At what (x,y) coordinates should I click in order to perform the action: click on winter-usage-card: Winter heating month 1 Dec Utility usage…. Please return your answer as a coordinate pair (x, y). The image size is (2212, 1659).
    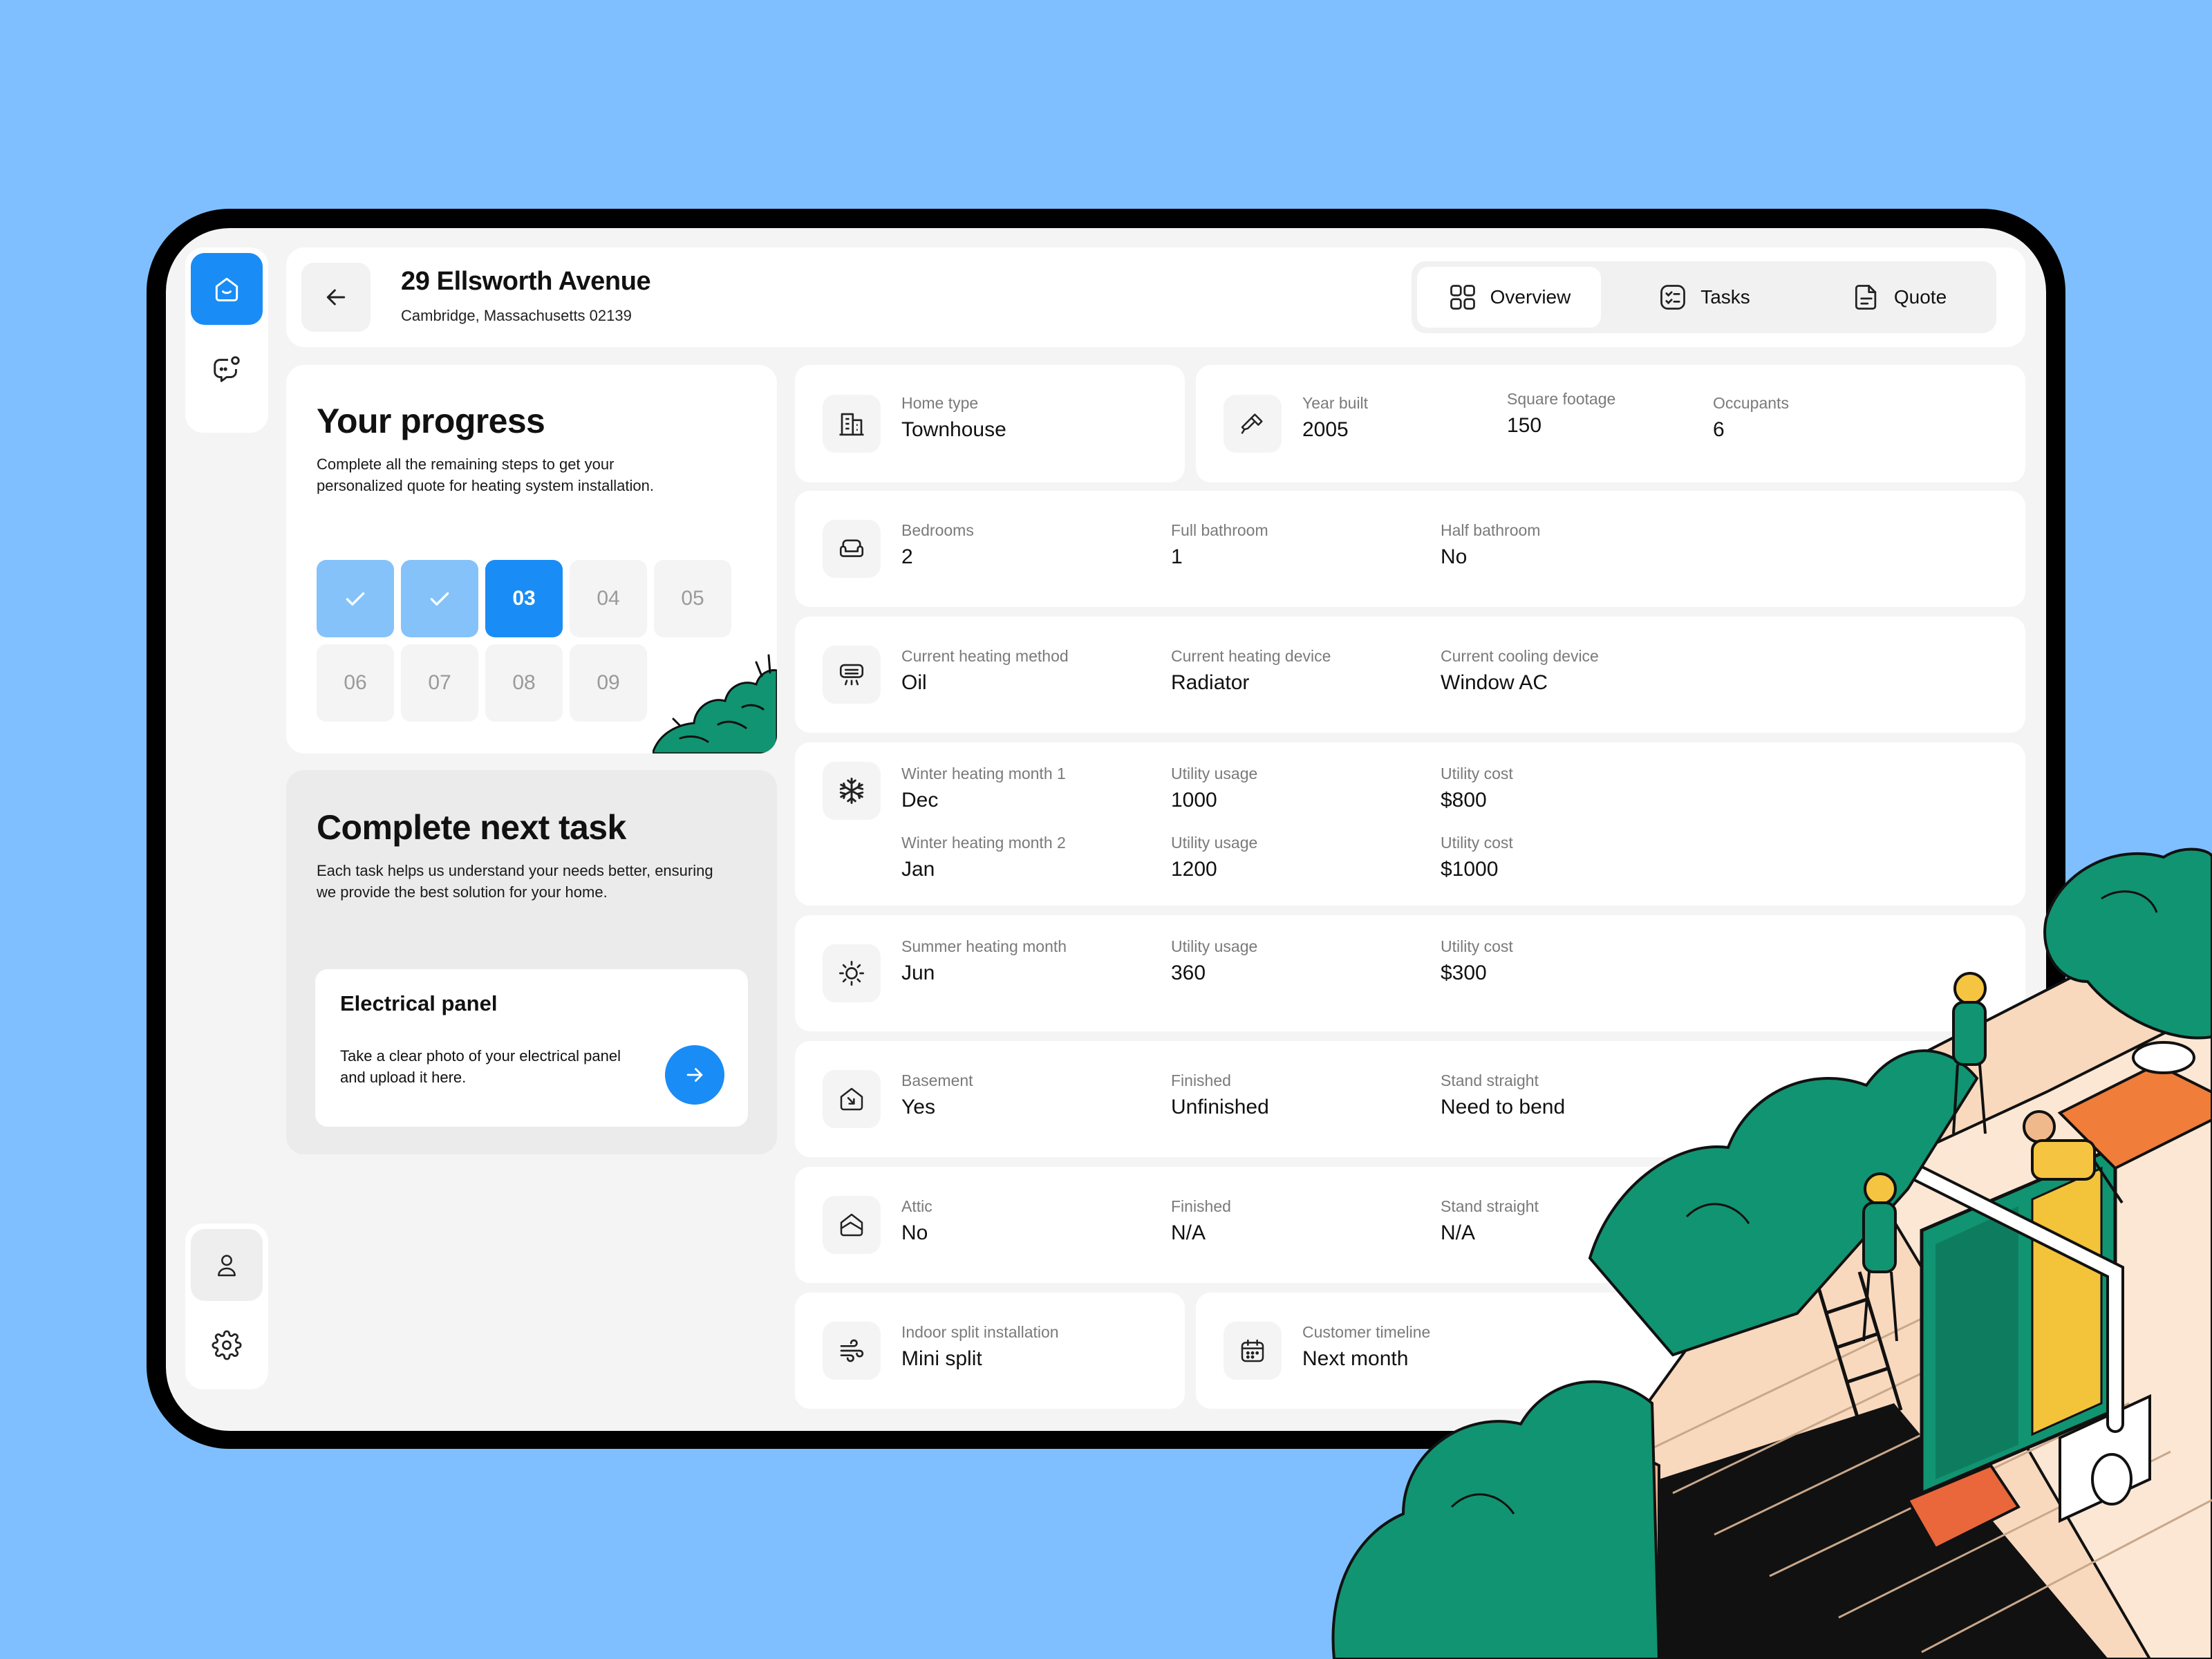
    Looking at the image, I should click on (1410, 824).